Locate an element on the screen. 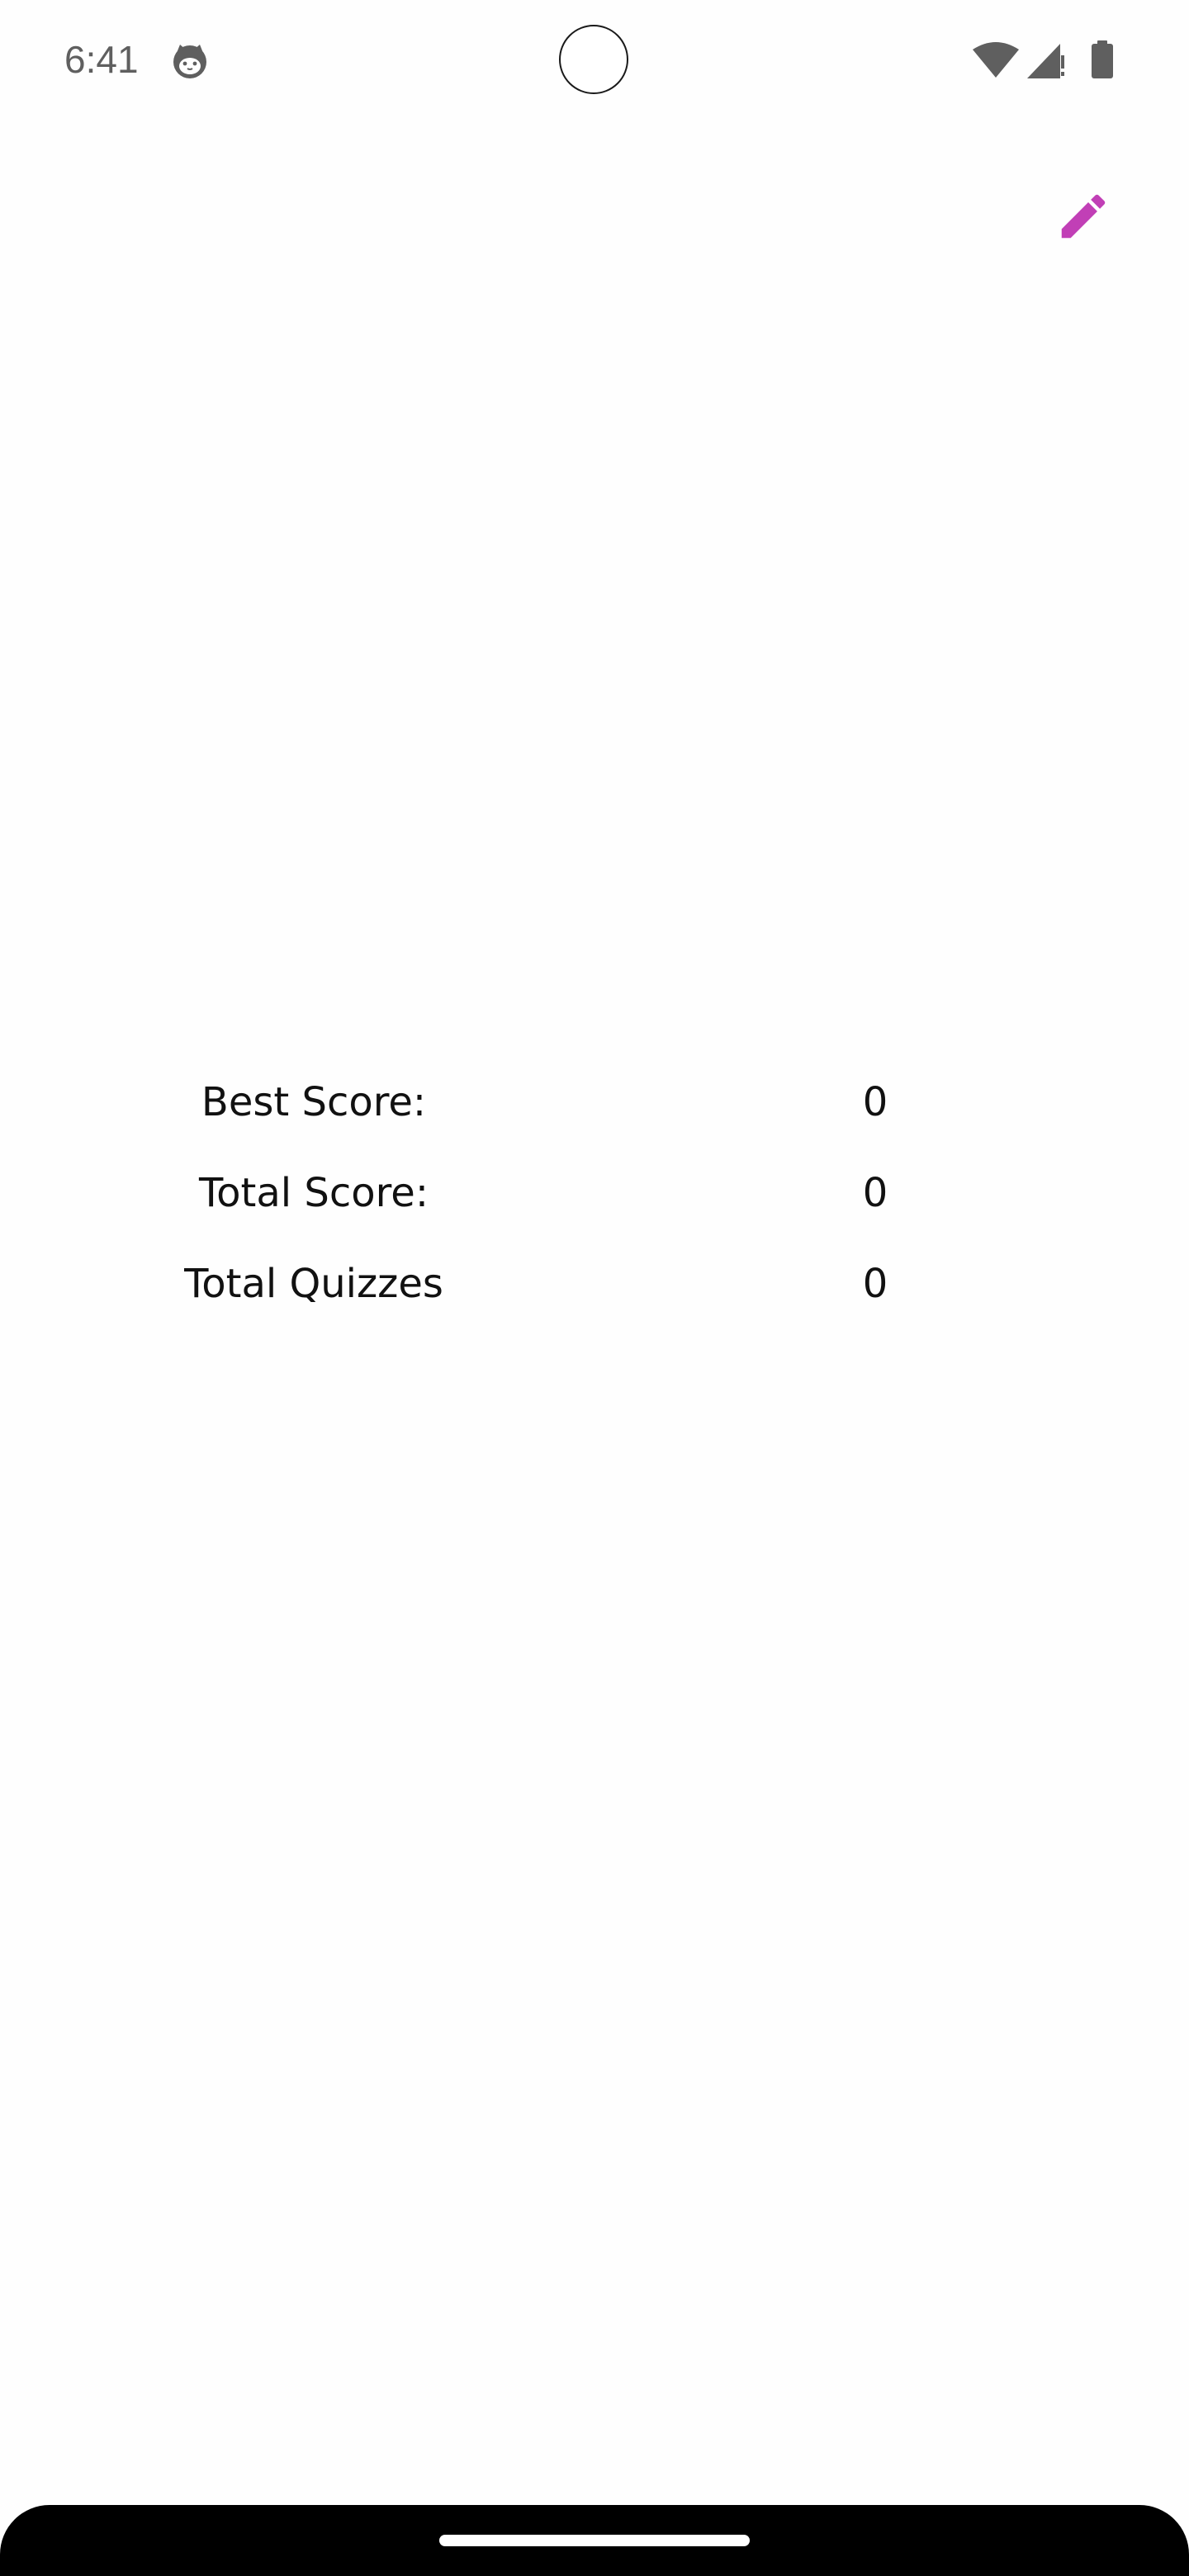 The height and width of the screenshot is (2576, 1189). pencil-icon is located at coordinates (1083, 218).